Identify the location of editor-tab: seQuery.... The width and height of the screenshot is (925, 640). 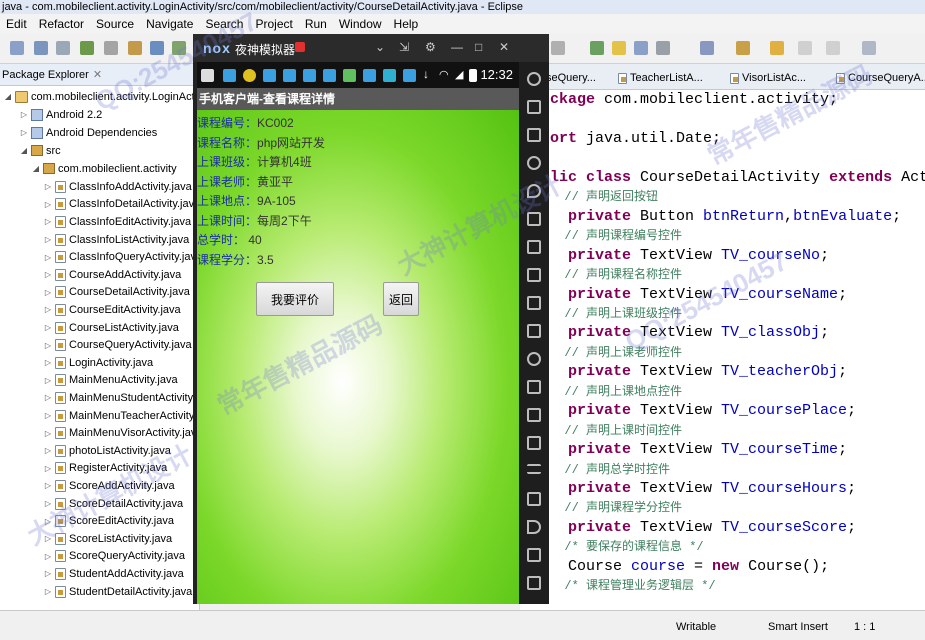
(571, 78).